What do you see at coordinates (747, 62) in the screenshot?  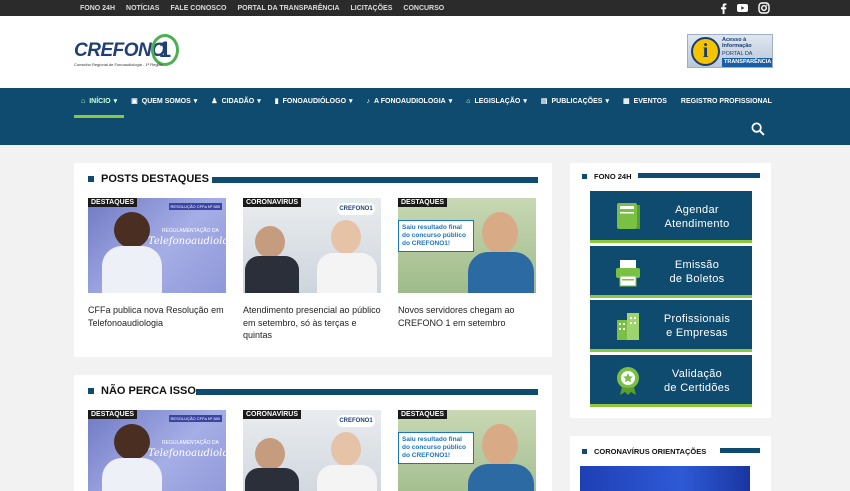 I see `portal-line-3: TRANSPARÊNCIA` at bounding box center [747, 62].